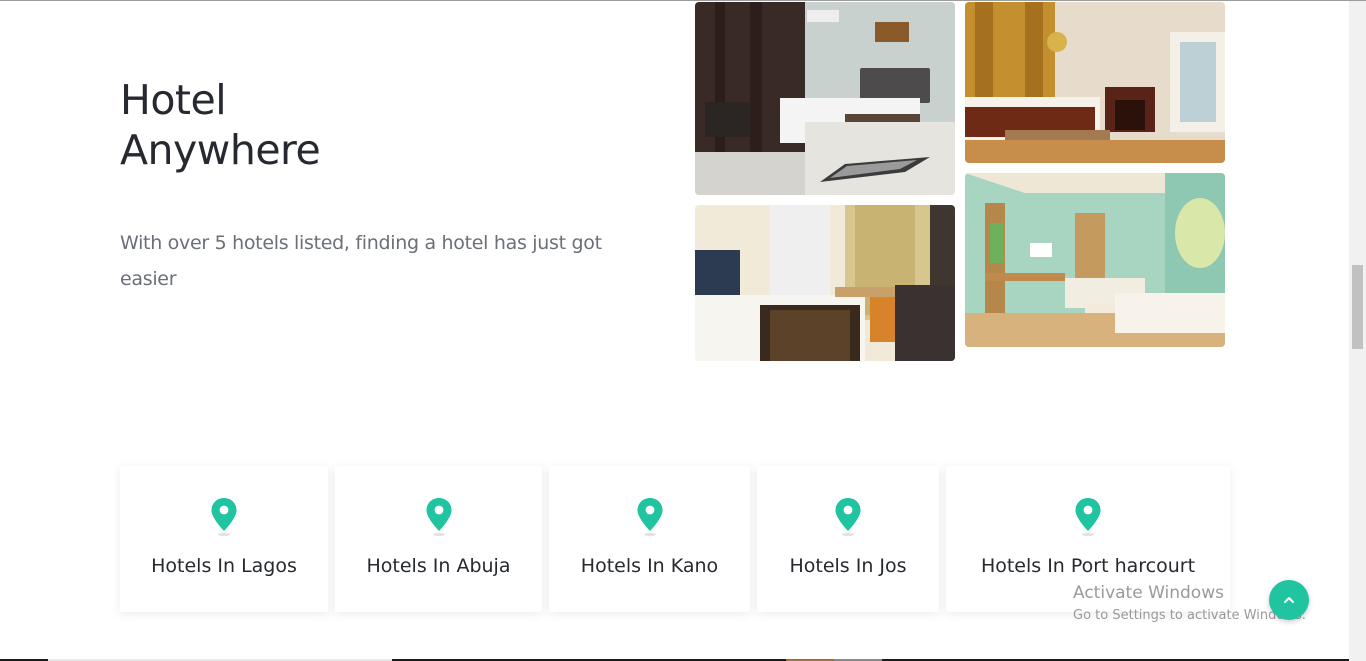  What do you see at coordinates (173, 100) in the screenshot?
I see `hero-title-line1: Hotel` at bounding box center [173, 100].